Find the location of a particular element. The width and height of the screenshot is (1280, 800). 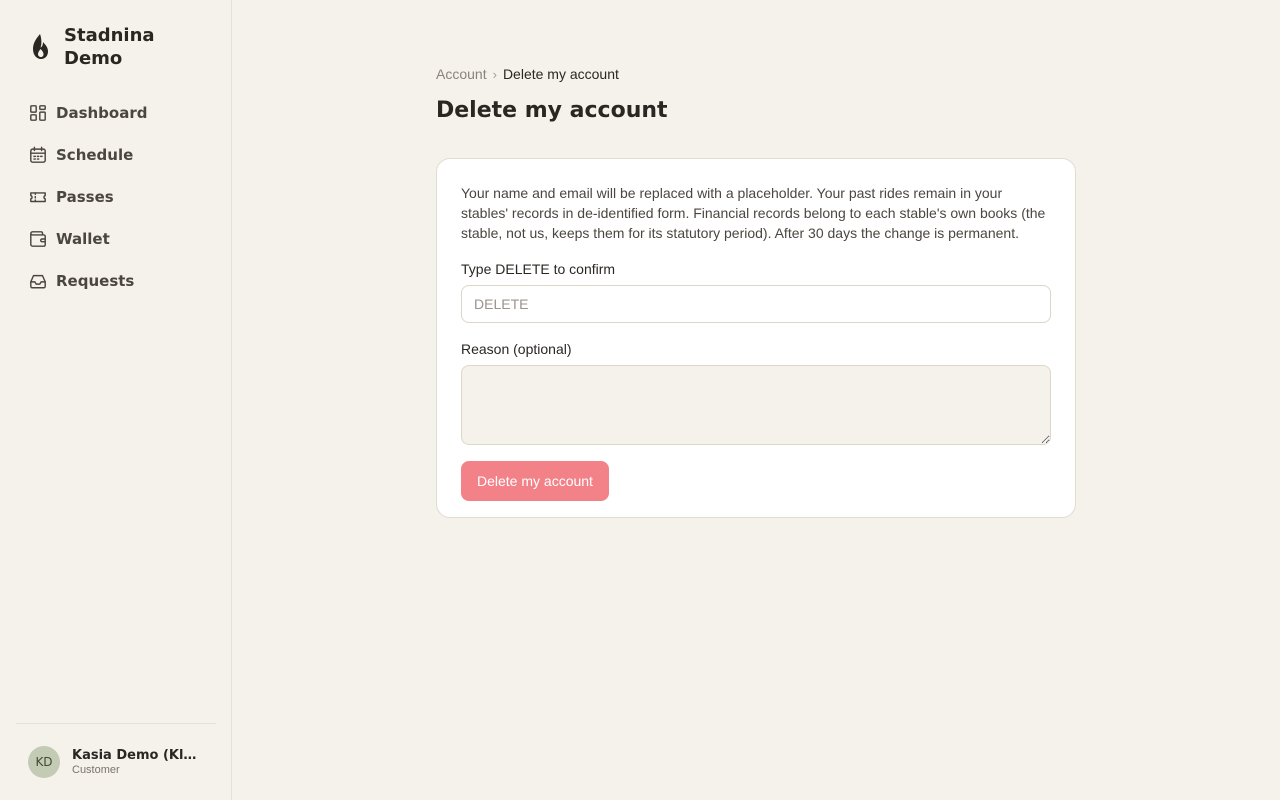

inbox-icon is located at coordinates (38, 281).